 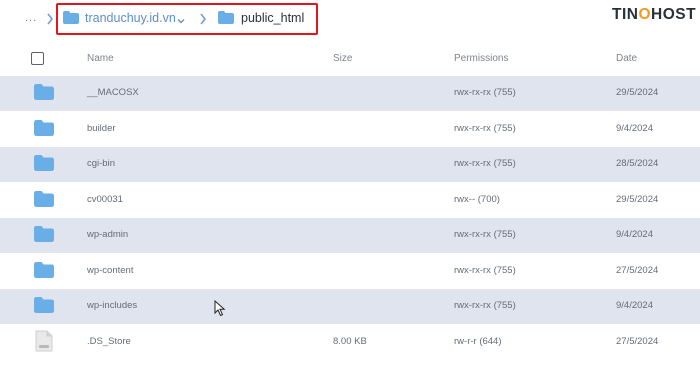 I want to click on table-row: wp-content rwx-rx-rx (755) 27/5/2024, so click(x=350, y=271).